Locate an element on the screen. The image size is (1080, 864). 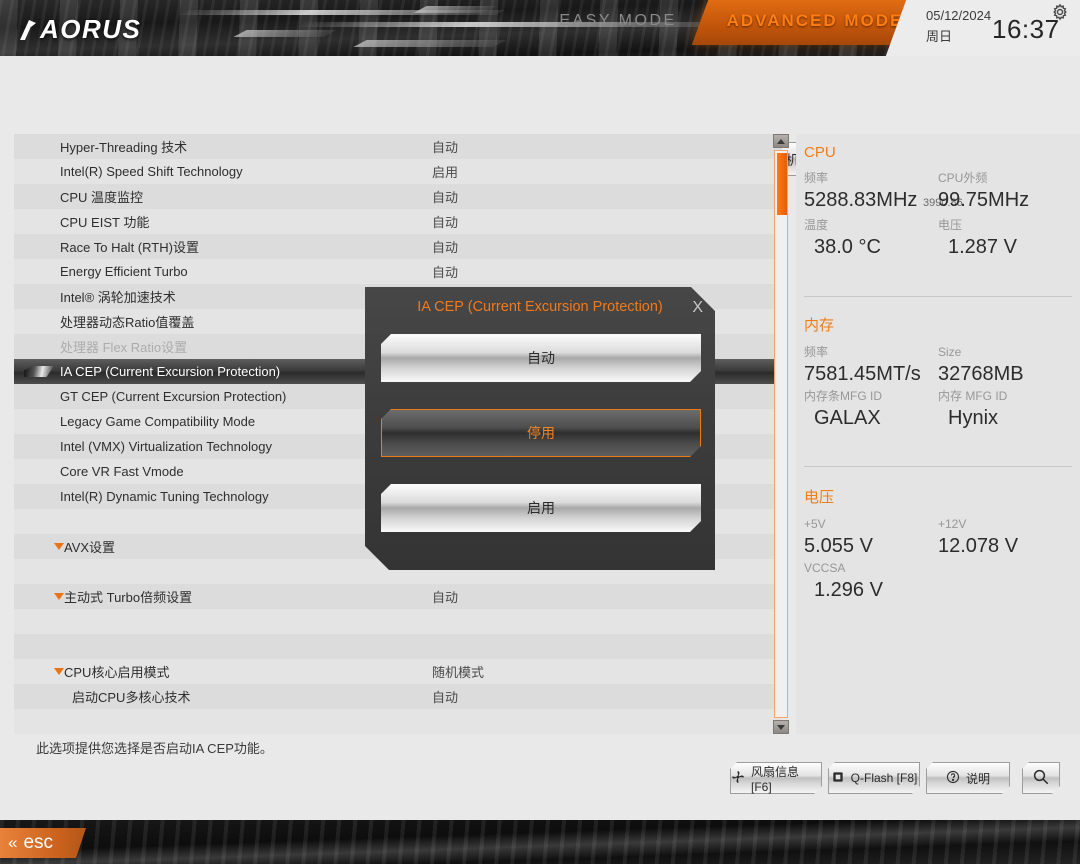
monitor-cell-value-text: Hynix is located at coordinates (973, 418).